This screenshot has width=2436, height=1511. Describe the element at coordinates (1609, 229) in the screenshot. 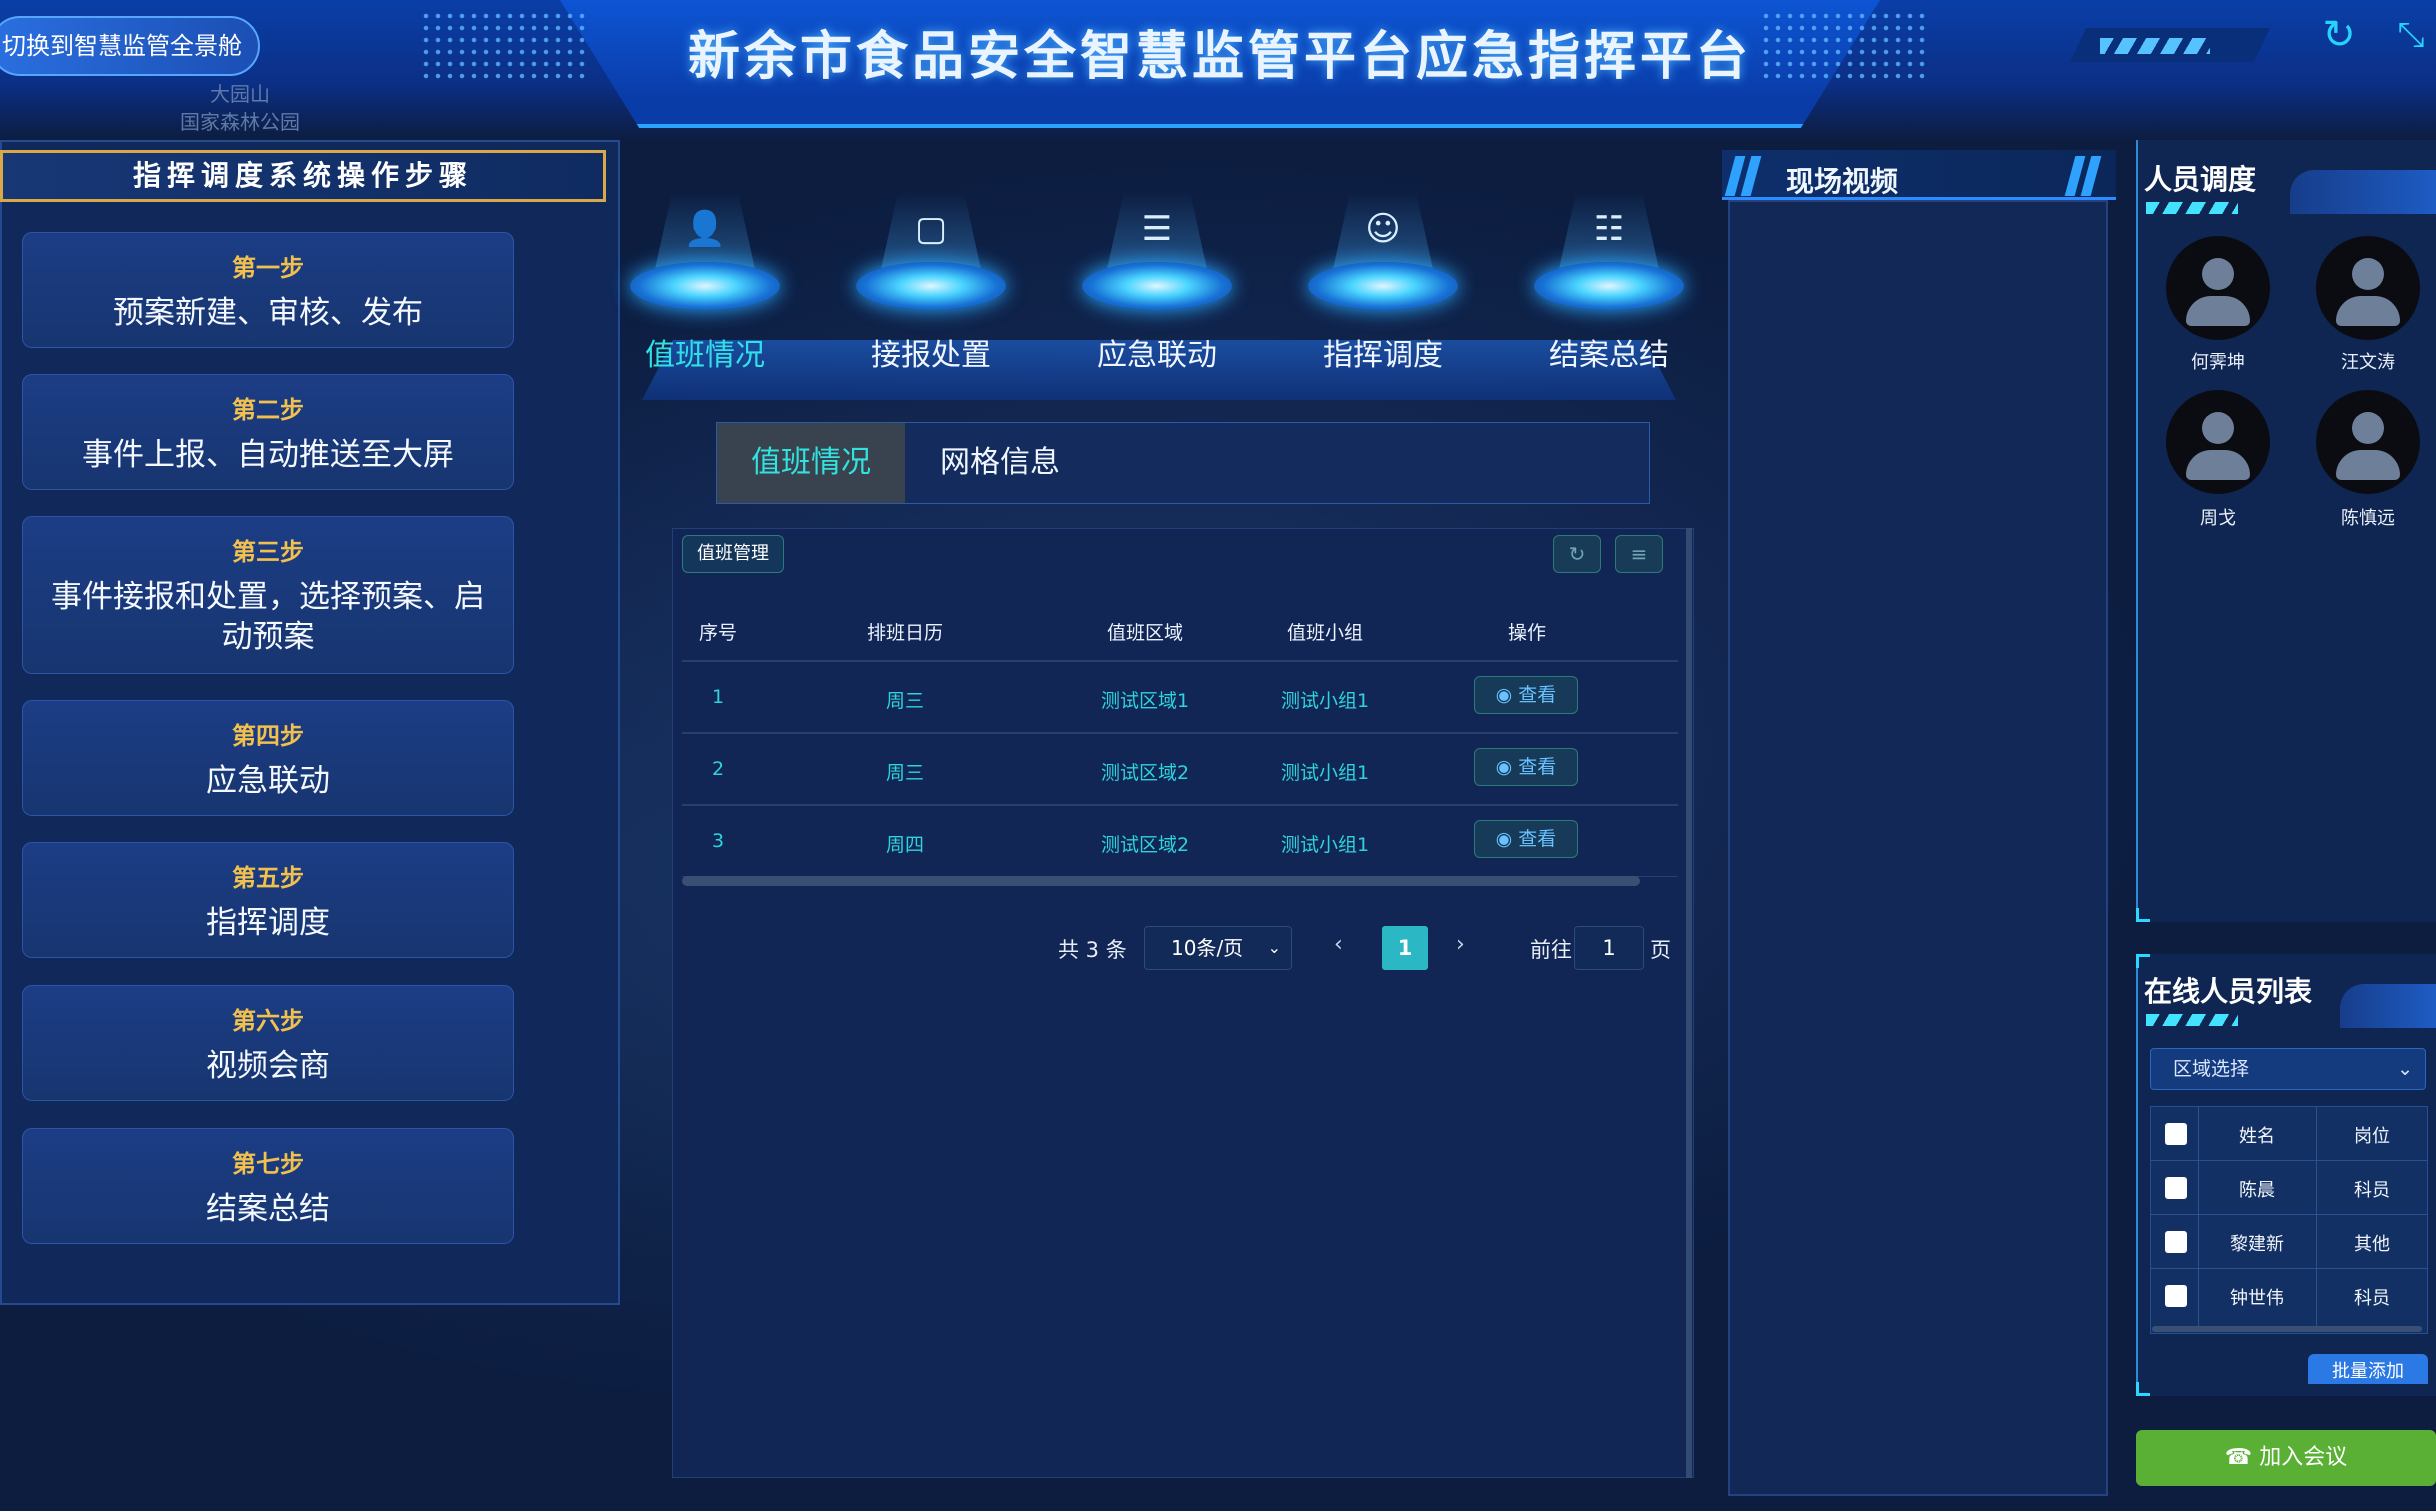

I see `document-icon: ☷` at that location.